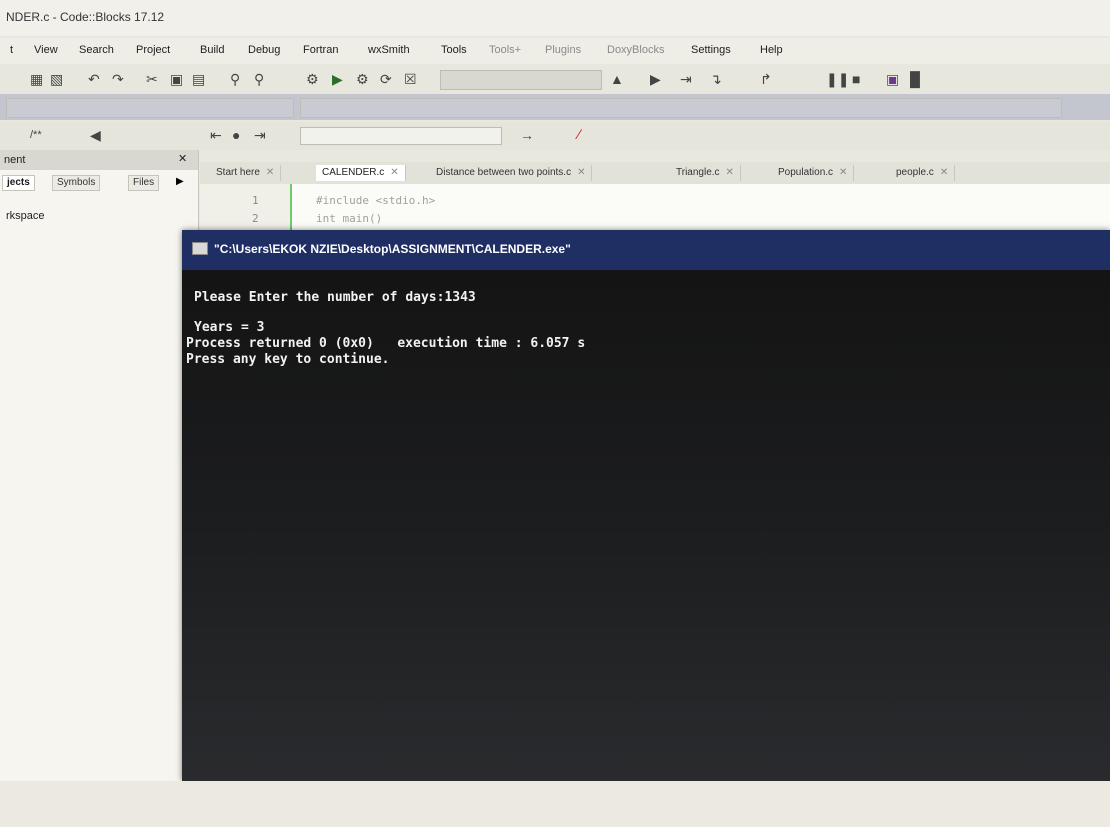  What do you see at coordinates (349, 218) in the screenshot?
I see `code-line: int main()` at bounding box center [349, 218].